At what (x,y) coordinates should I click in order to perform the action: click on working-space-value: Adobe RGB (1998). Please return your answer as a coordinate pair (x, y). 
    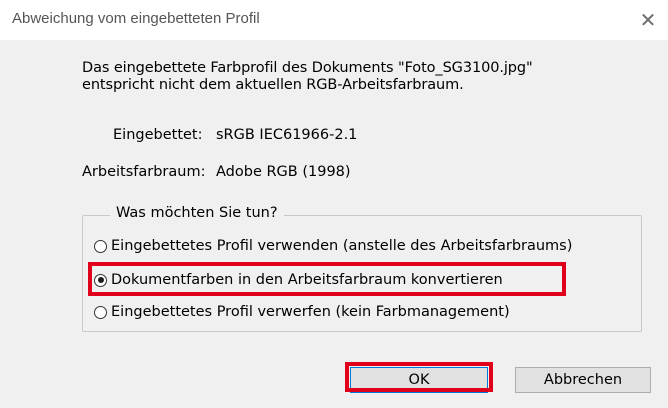
    Looking at the image, I should click on (283, 172).